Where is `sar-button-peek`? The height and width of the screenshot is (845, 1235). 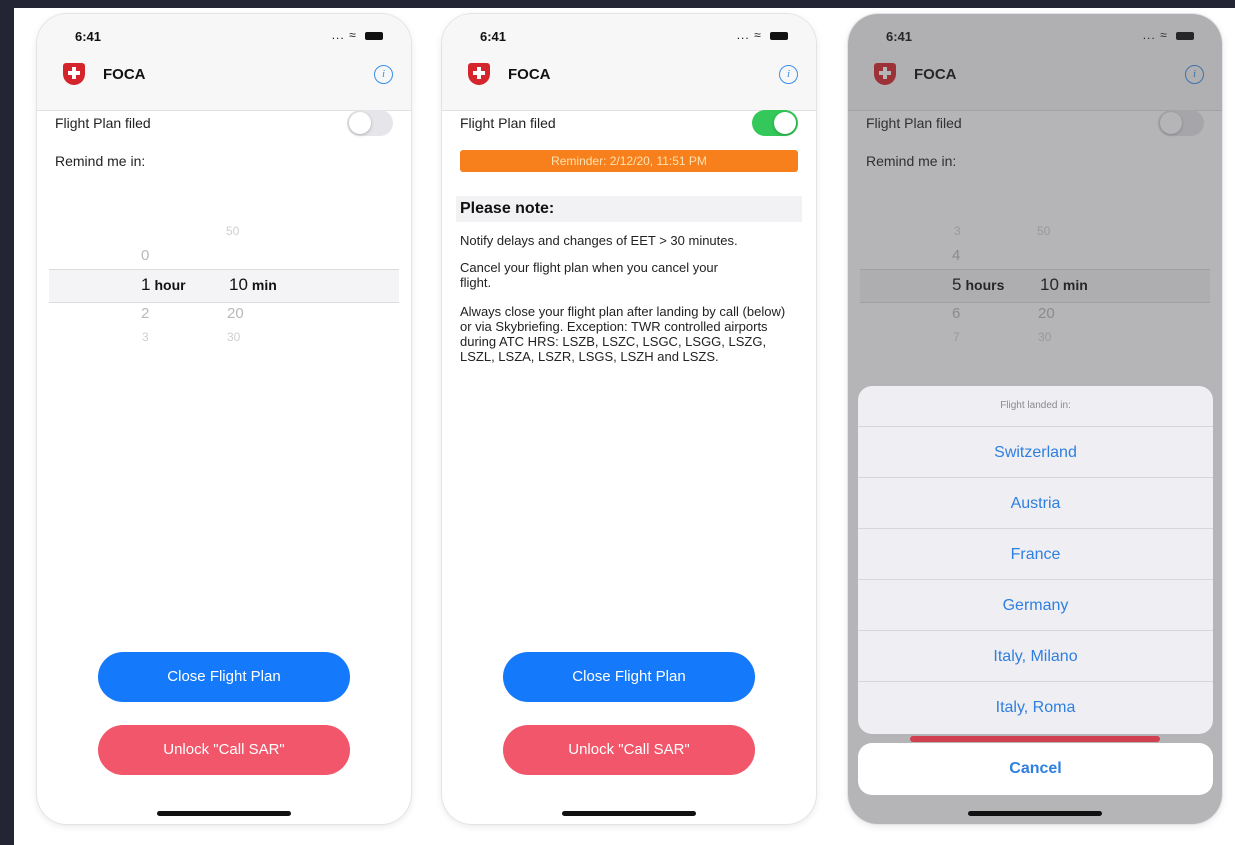 sar-button-peek is located at coordinates (1035, 739).